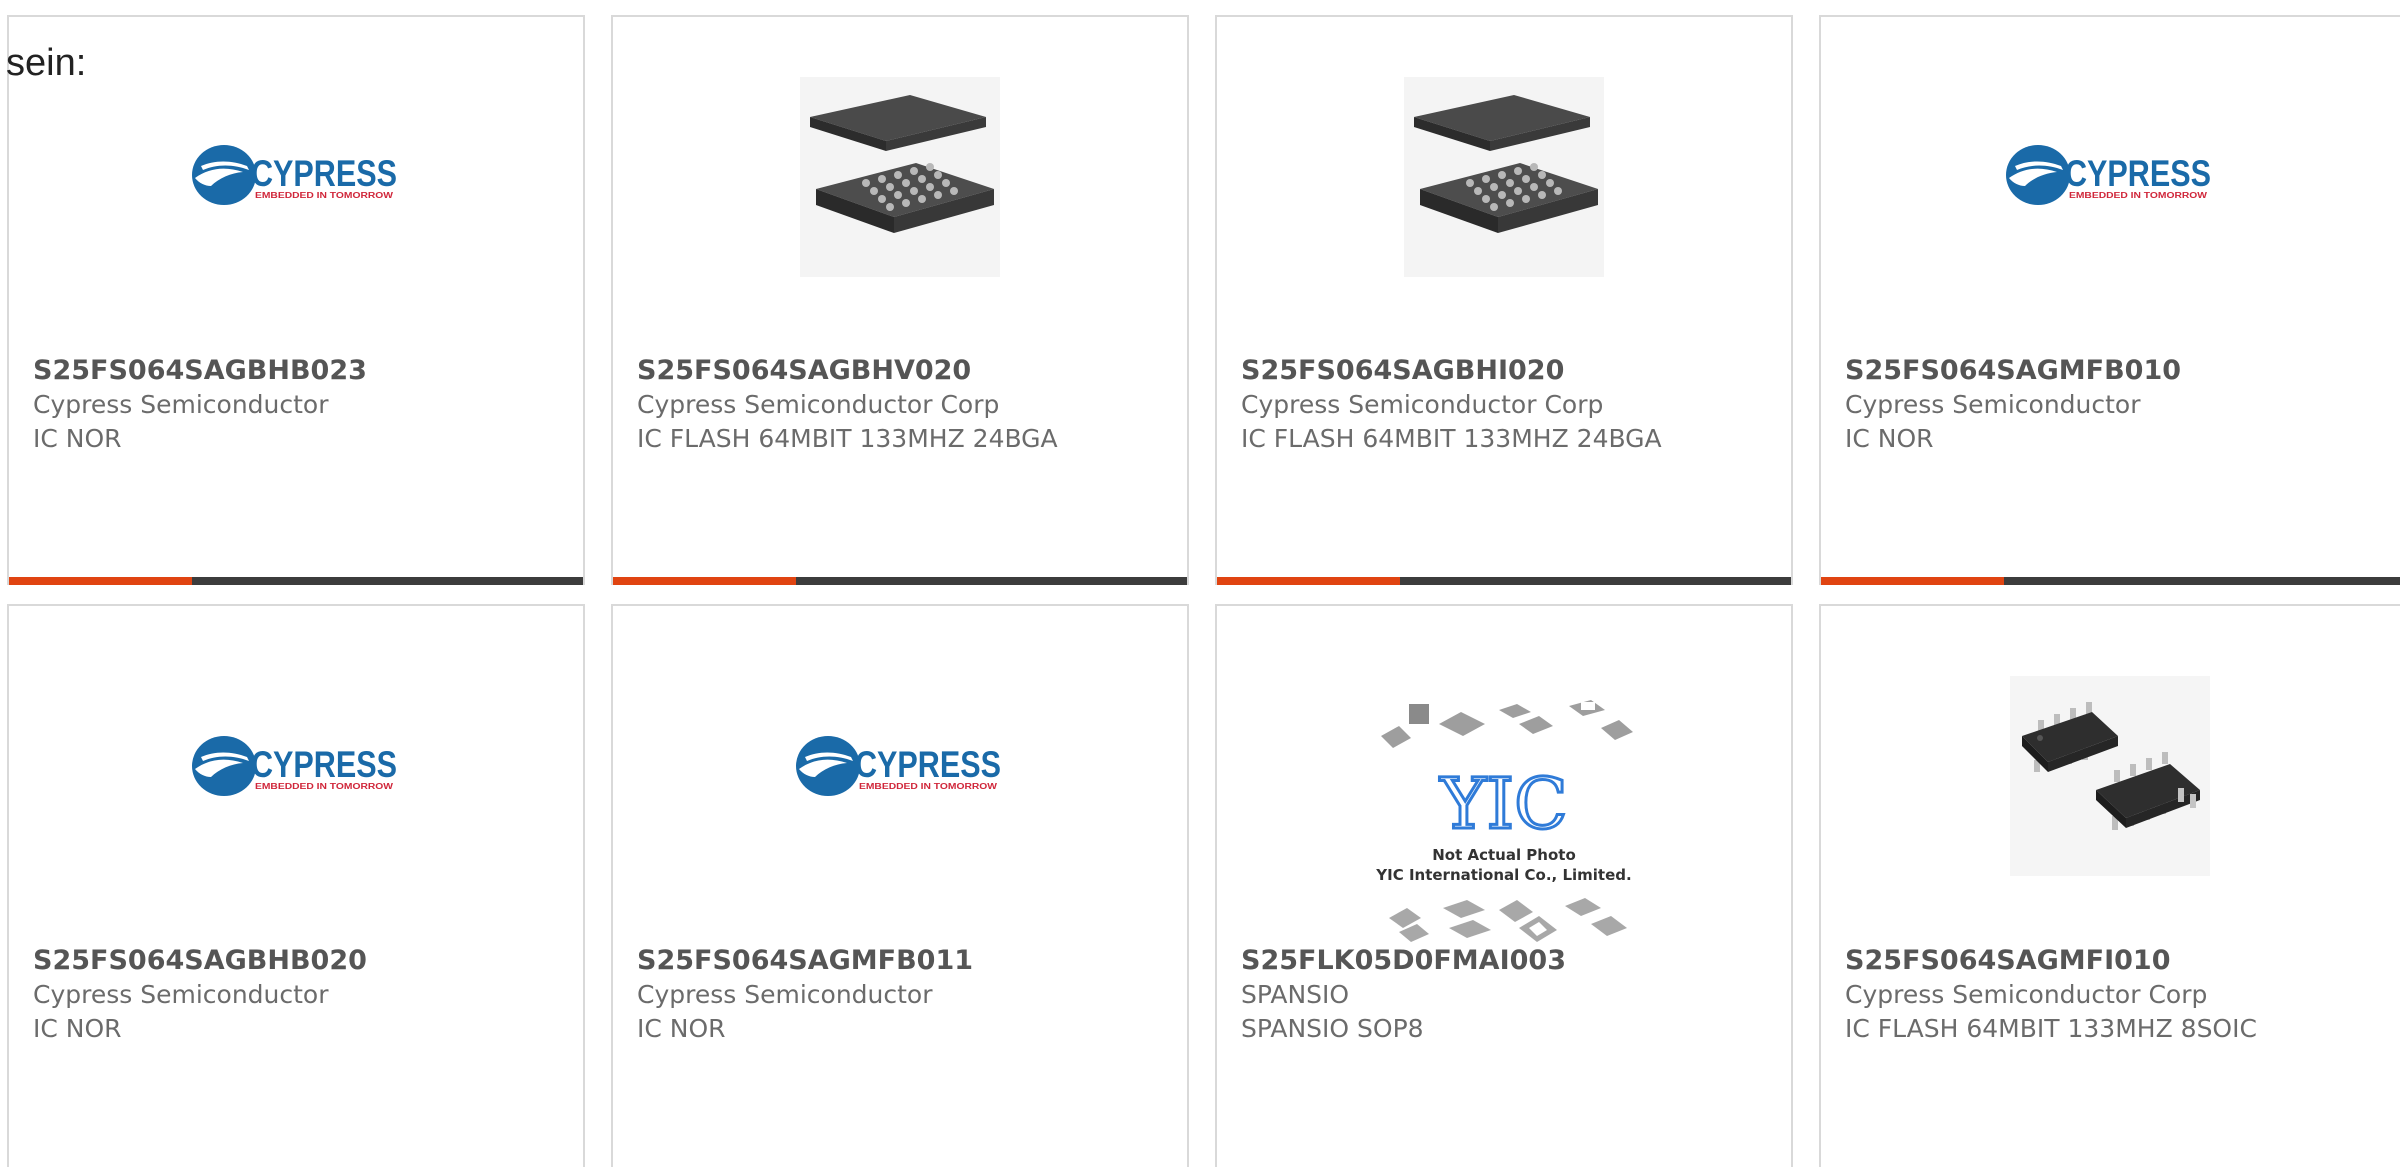 The height and width of the screenshot is (1167, 2400). What do you see at coordinates (2117, 371) in the screenshot?
I see `part-number: S25FS064SAGMFB010` at bounding box center [2117, 371].